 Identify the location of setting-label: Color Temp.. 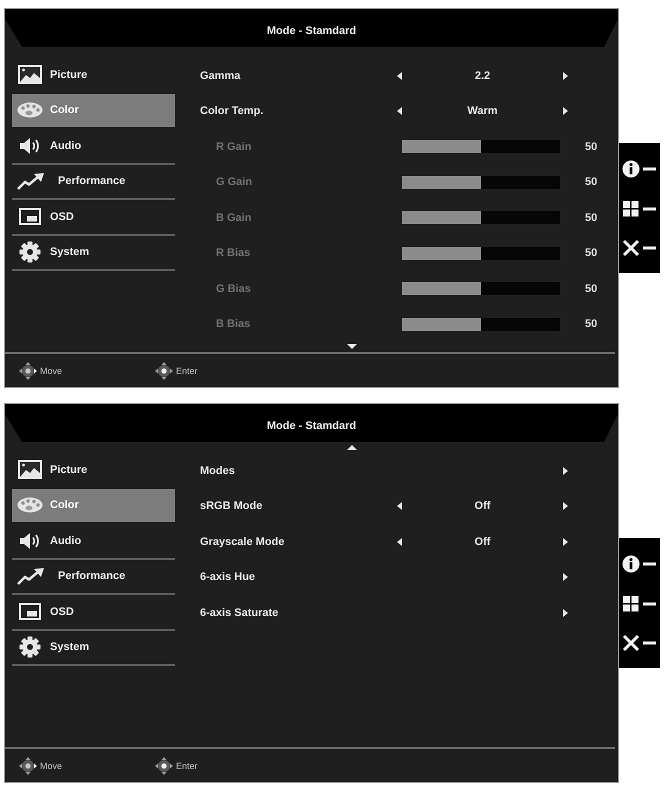
(232, 111).